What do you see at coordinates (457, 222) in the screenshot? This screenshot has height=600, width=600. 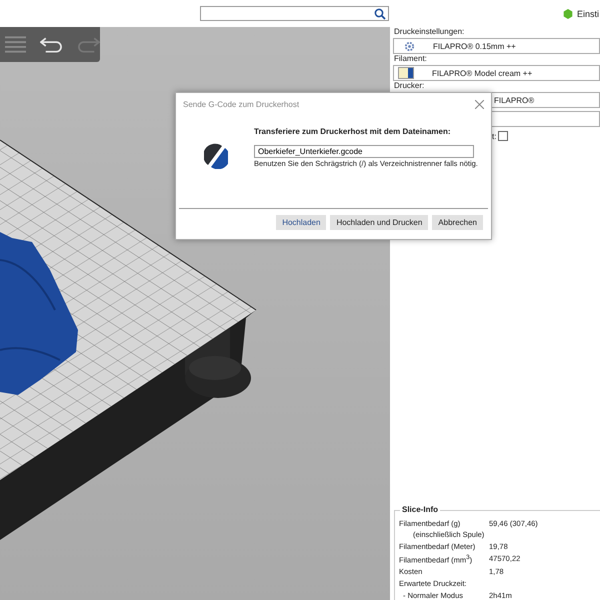 I see `dialog-button: Abbrechen` at bounding box center [457, 222].